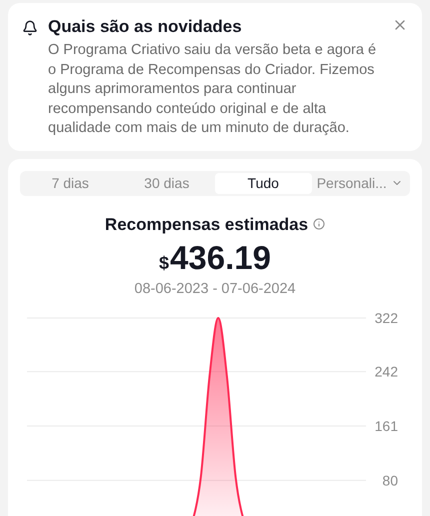 The height and width of the screenshot is (516, 430). What do you see at coordinates (30, 28) in the screenshot?
I see `bell-icon` at bounding box center [30, 28].